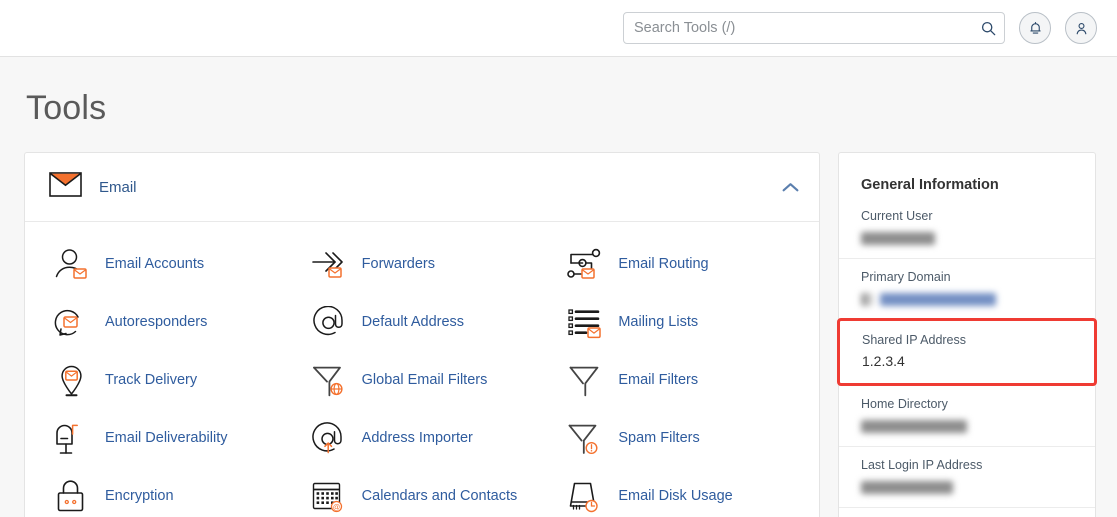 This screenshot has width=1117, height=517. Describe the element at coordinates (72, 265) in the screenshot. I see `user-envelope-icon` at that location.